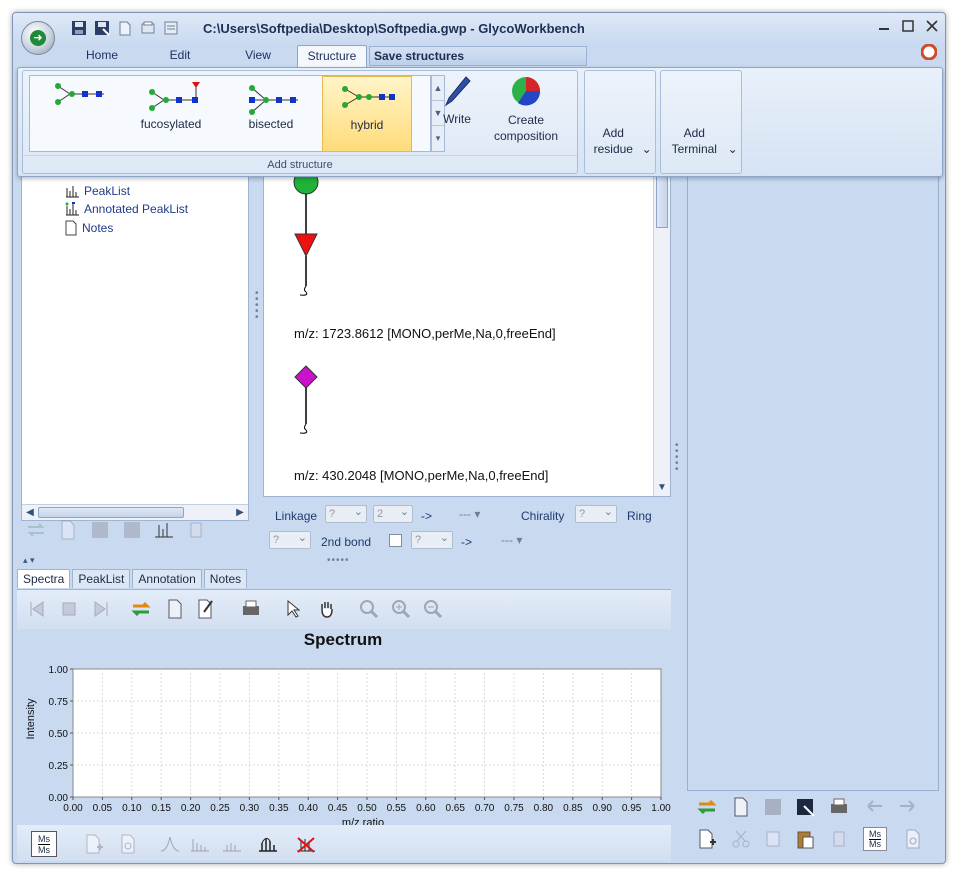  Describe the element at coordinates (29, 560) in the screenshot. I see `collapse-arrows-icon: ▴ ▾` at that location.